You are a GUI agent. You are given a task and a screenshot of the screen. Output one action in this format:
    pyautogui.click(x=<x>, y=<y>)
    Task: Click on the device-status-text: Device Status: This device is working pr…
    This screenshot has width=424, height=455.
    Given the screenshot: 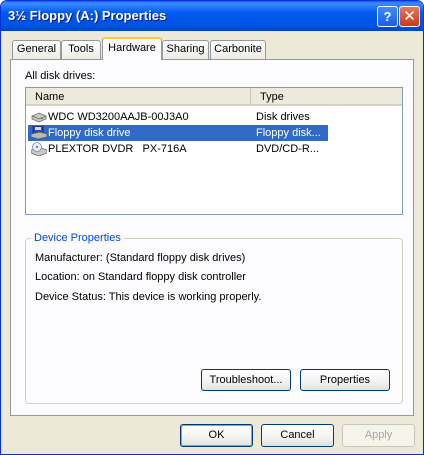 What is the action you would take?
    pyautogui.click(x=148, y=297)
    